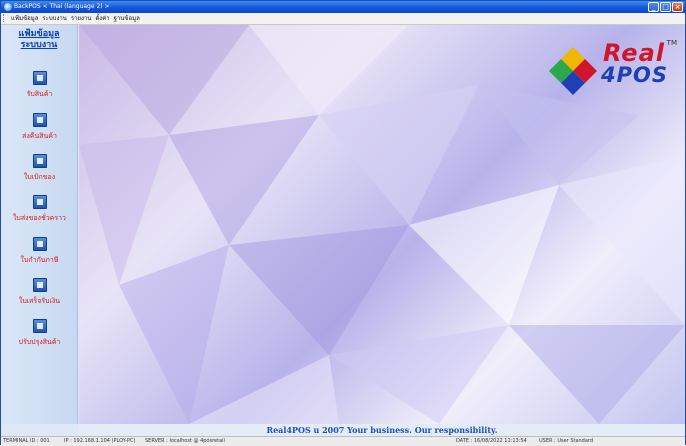 Image resolution: width=686 pixels, height=446 pixels. What do you see at coordinates (573, 71) in the screenshot?
I see `logo-diamond-icon` at bounding box center [573, 71].